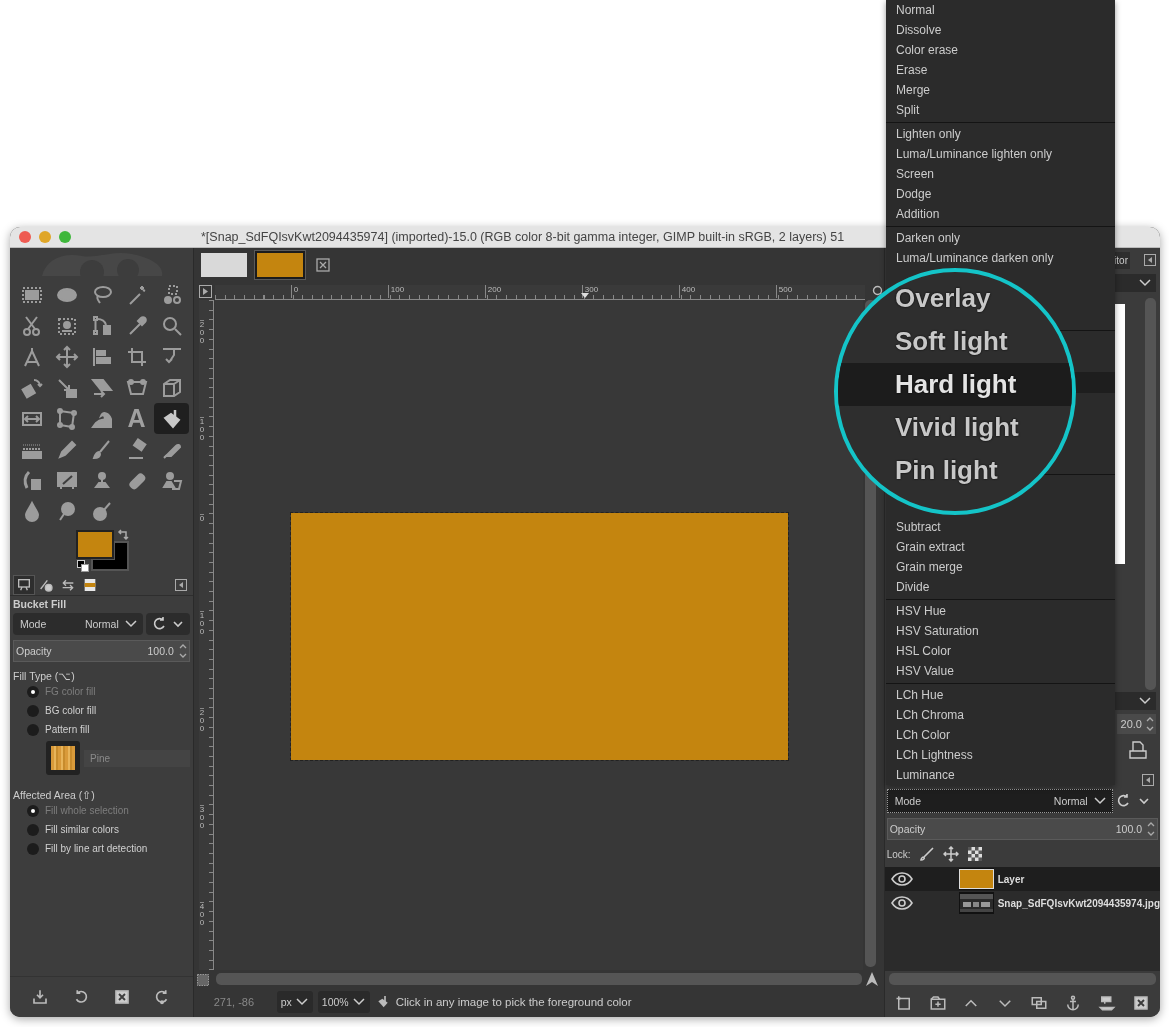  I want to click on menu-item: LCh Lightness, so click(1000, 755).